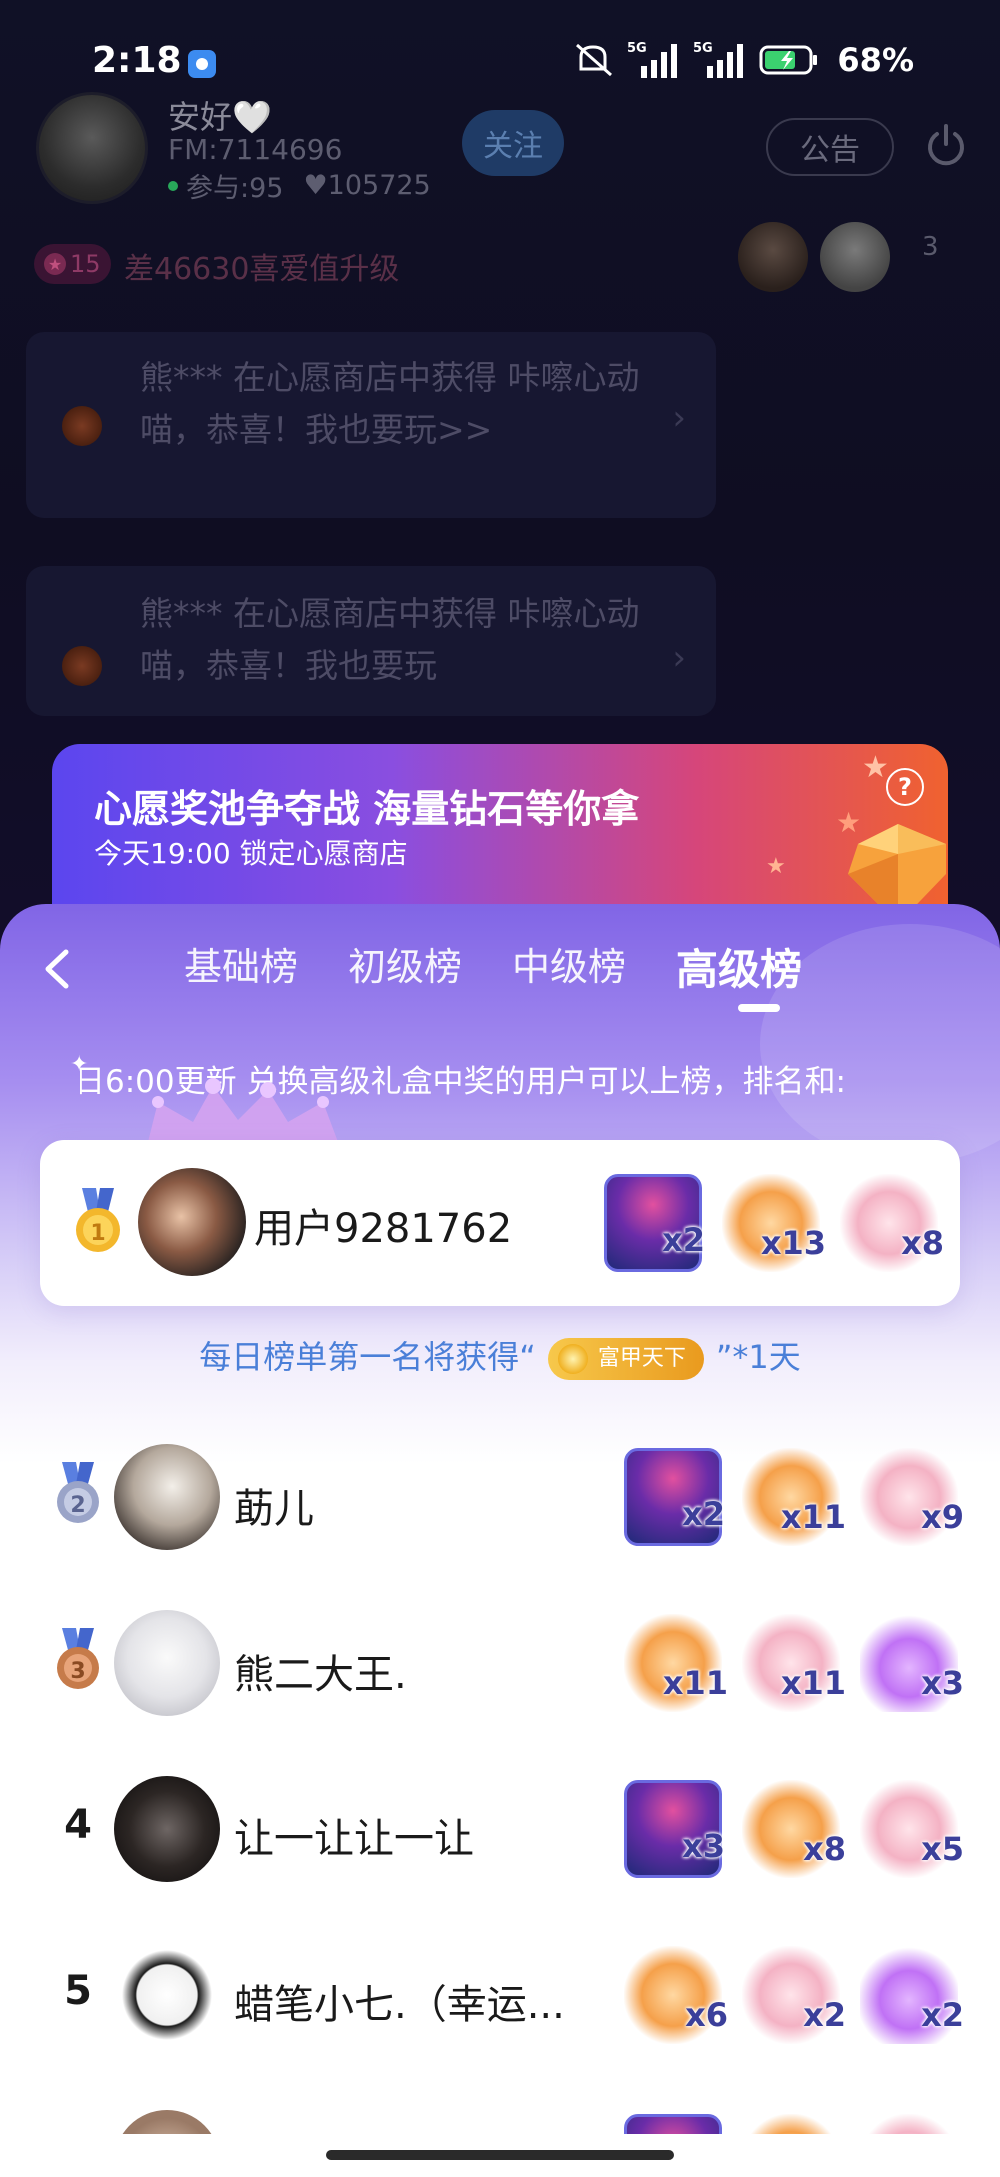  Describe the element at coordinates (637, 48) in the screenshot. I see `network-type-1: 5G` at that location.